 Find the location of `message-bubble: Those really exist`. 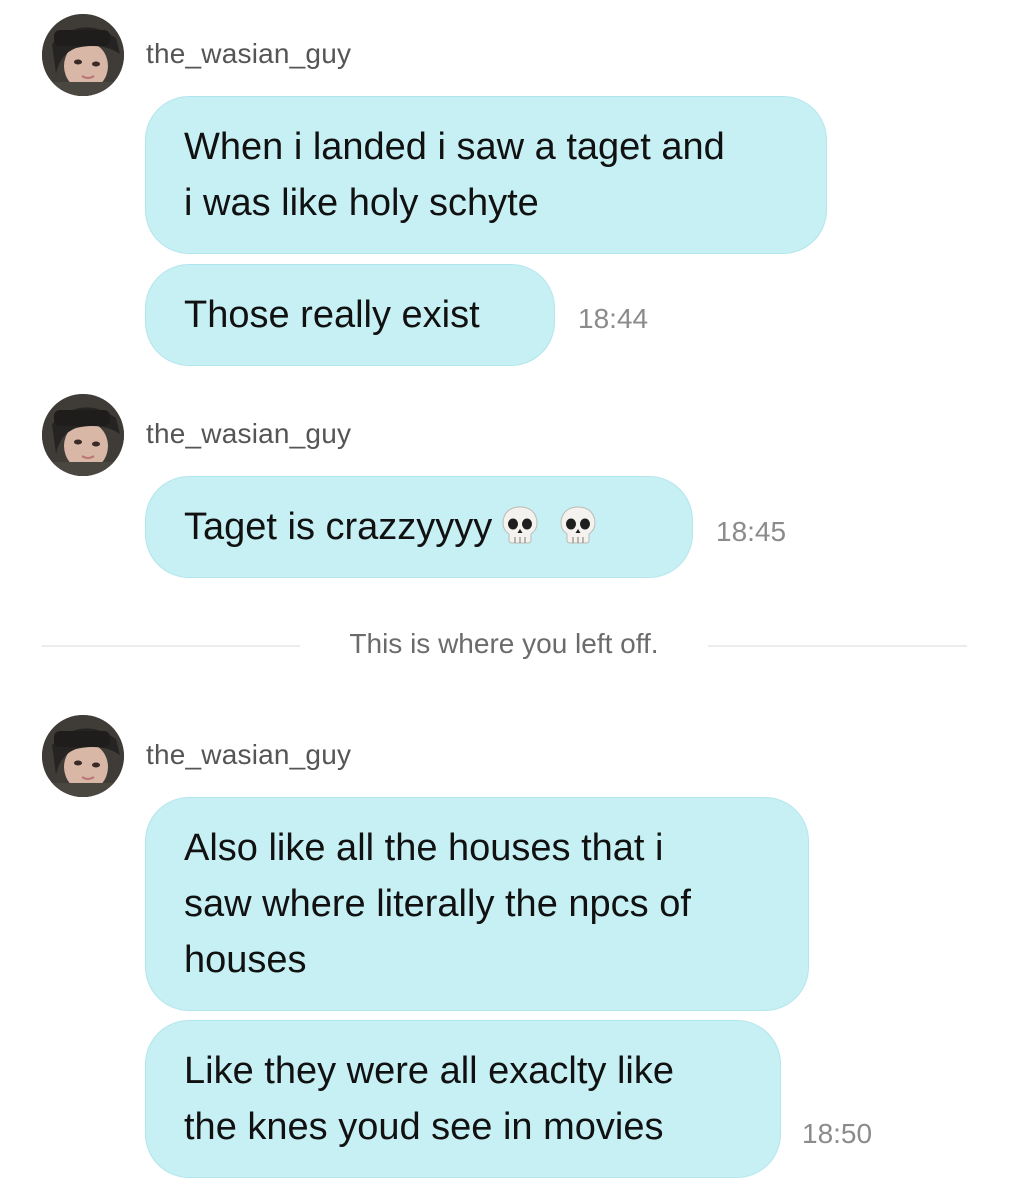

message-bubble: Those really exist is located at coordinates (350, 315).